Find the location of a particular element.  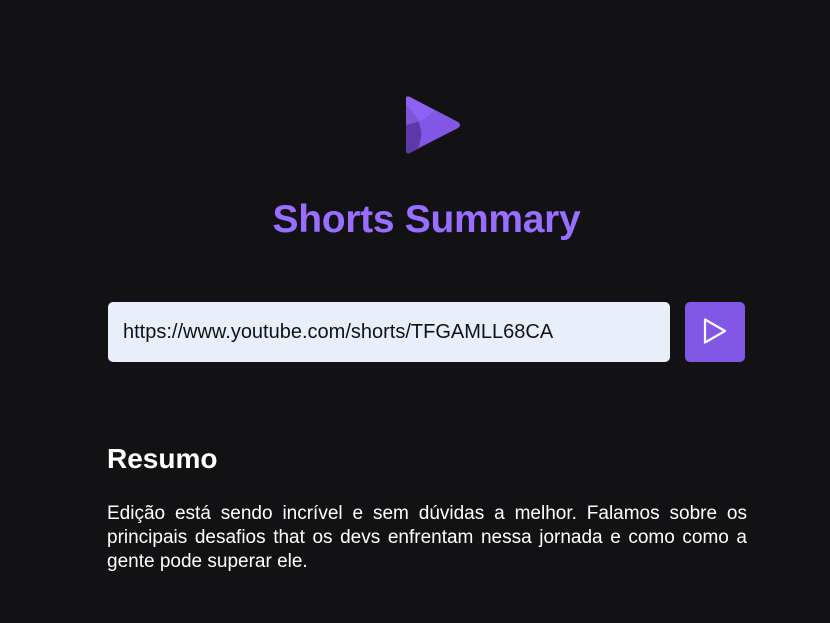

play-icon is located at coordinates (715, 332).